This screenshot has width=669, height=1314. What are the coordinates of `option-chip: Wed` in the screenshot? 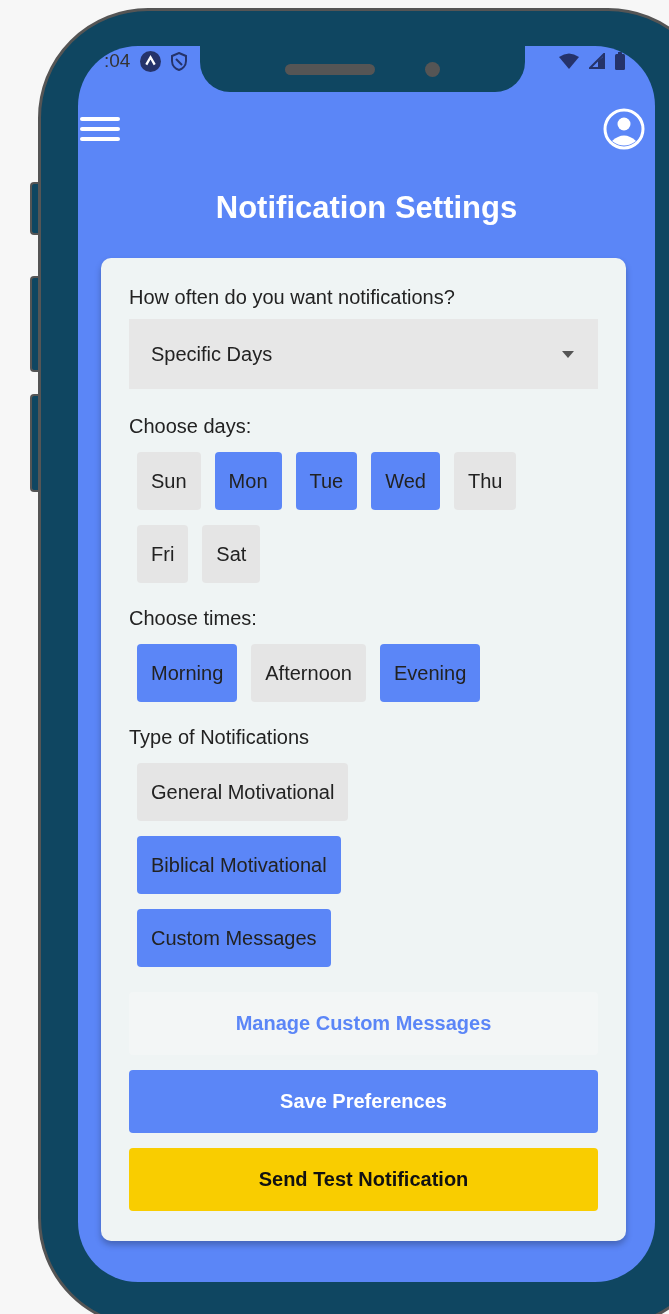 It's located at (405, 481).